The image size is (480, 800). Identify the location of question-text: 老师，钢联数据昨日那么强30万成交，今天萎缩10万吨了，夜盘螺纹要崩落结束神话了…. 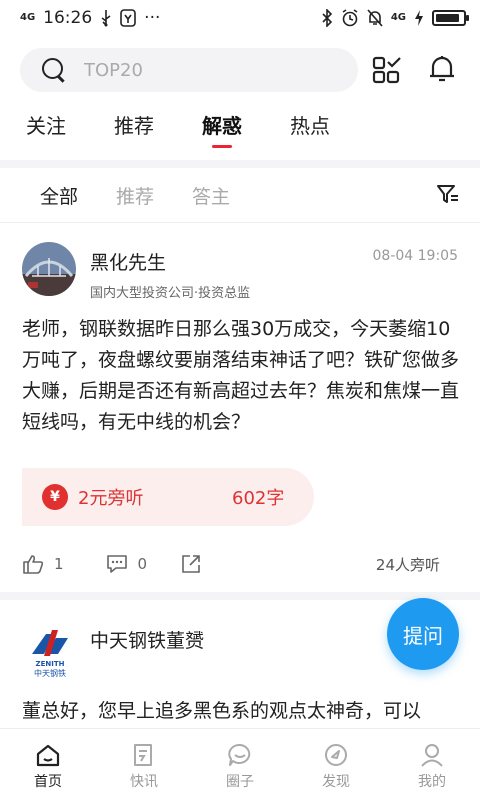
(242, 376).